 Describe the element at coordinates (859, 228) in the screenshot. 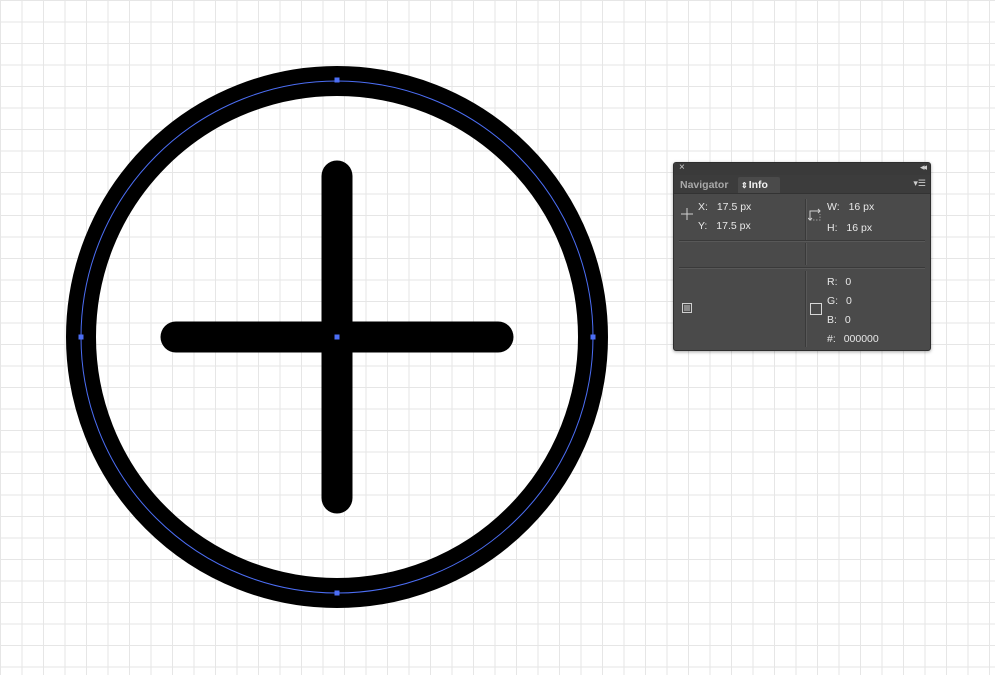

I see `h-value: 16 px` at that location.